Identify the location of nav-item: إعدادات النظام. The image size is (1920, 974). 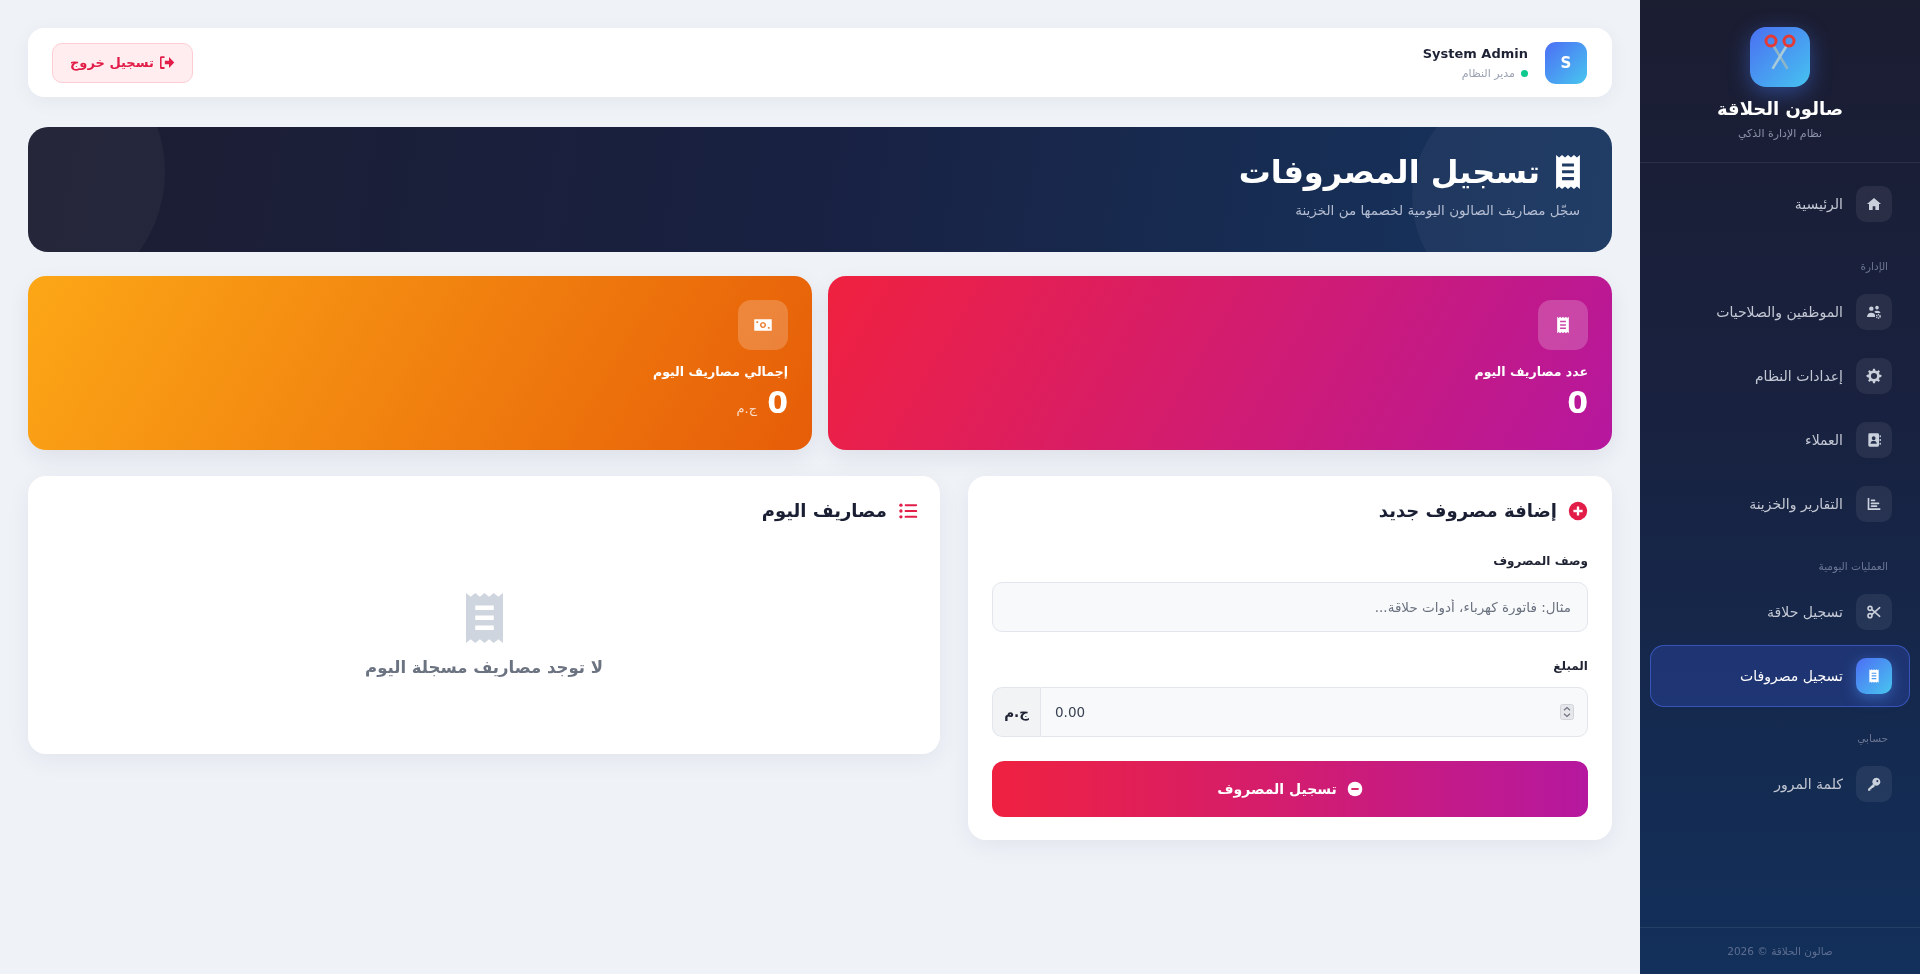
(1780, 376).